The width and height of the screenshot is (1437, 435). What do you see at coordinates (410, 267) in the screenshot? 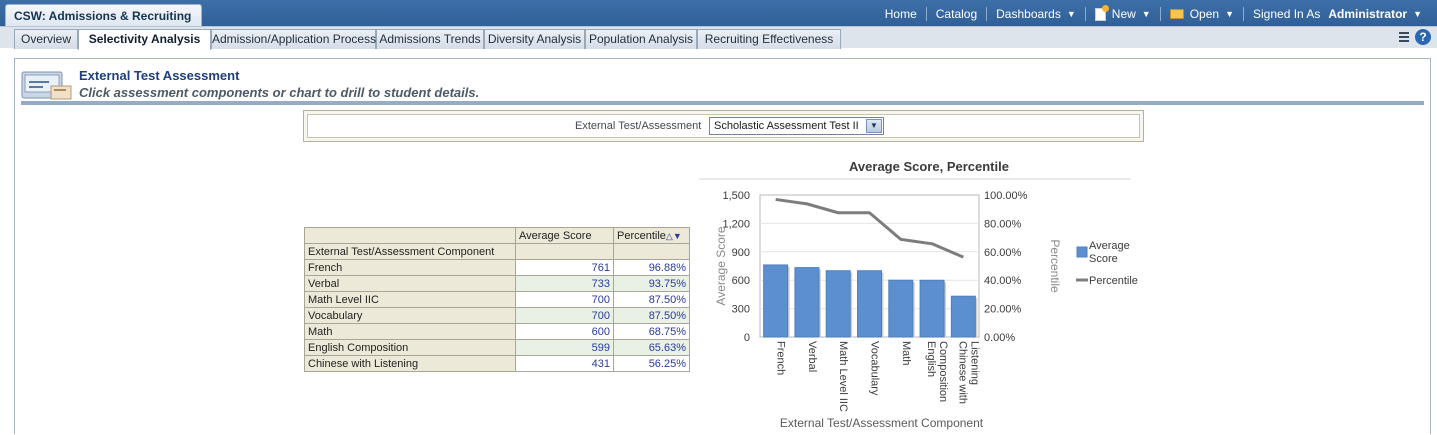
I see `component-cell: French` at bounding box center [410, 267].